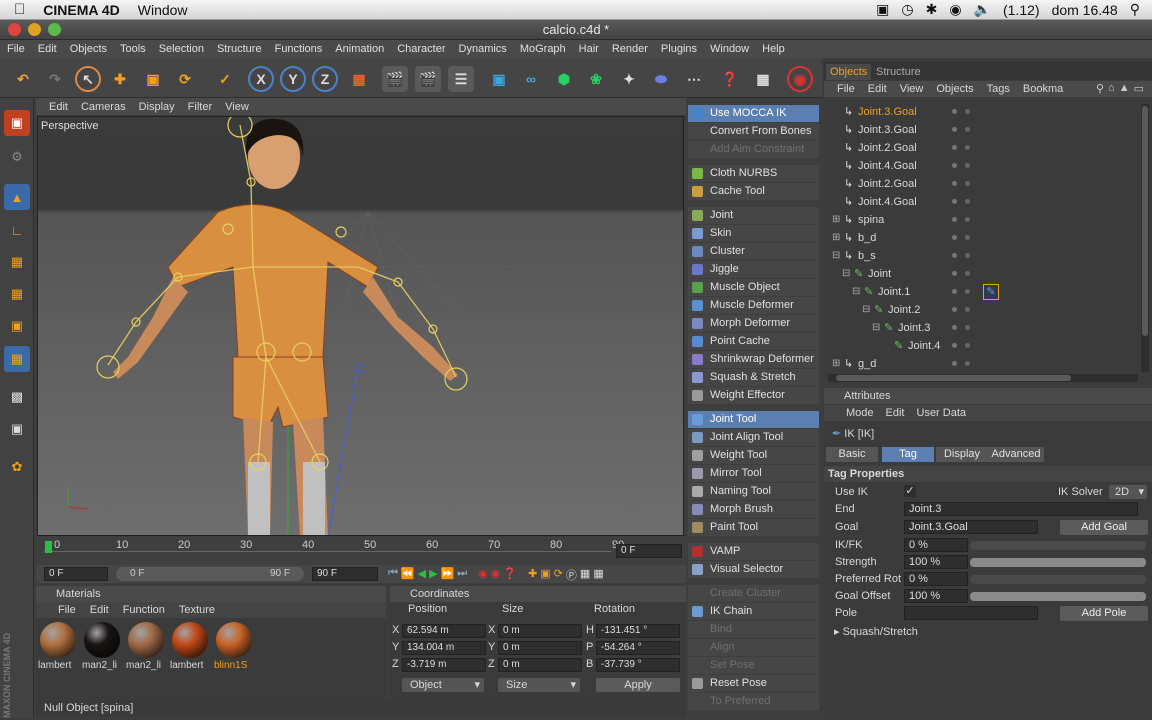 The width and height of the screenshot is (1152, 720). What do you see at coordinates (585, 575) in the screenshot?
I see `key-pla-icon: ▦` at bounding box center [585, 575].